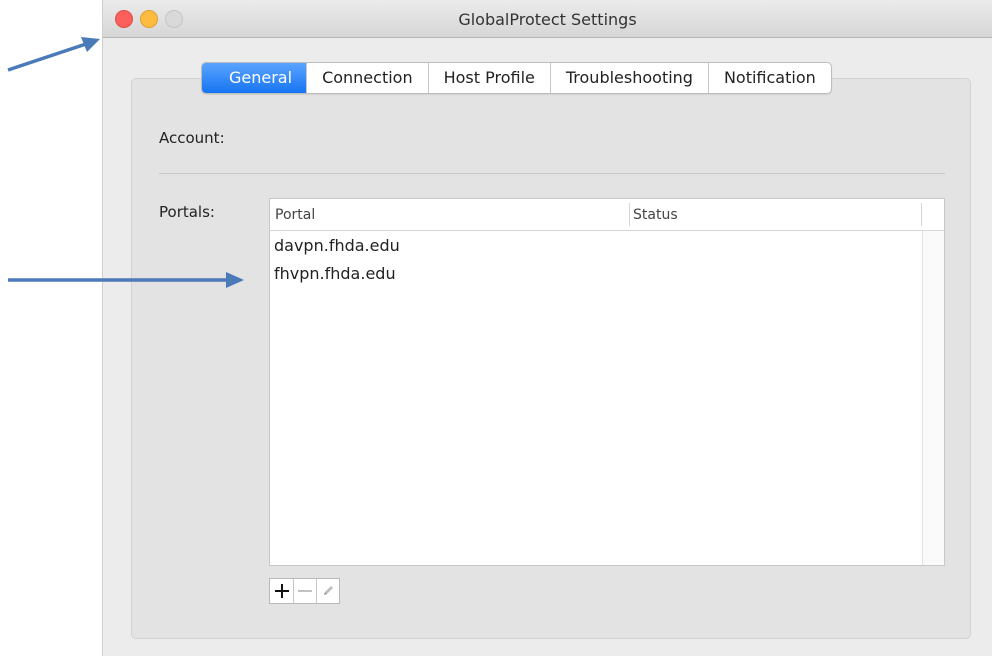  I want to click on portal-address: davpn.fhda.edu, so click(337, 245).